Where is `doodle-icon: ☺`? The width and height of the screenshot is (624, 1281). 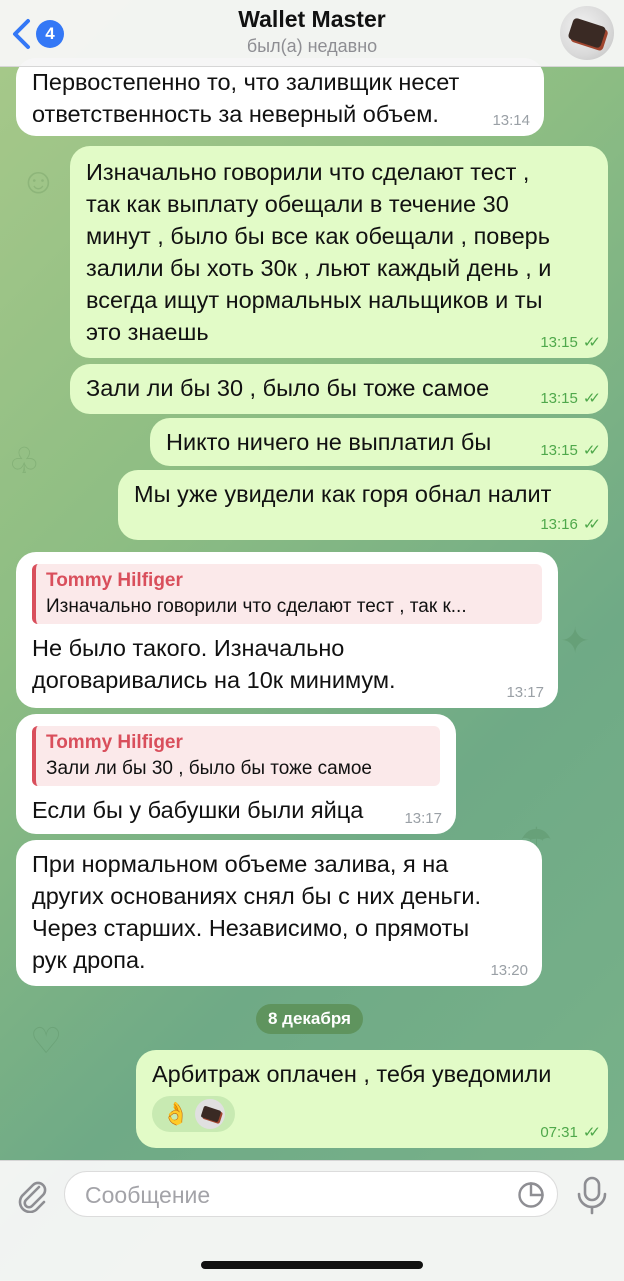 doodle-icon: ☺ is located at coordinates (38, 180).